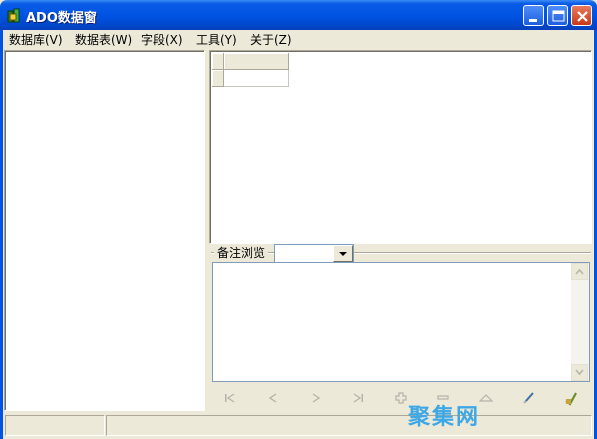 This screenshot has height=439, width=597. Describe the element at coordinates (271, 40) in the screenshot. I see `menu-about: 关于(Z)` at that location.